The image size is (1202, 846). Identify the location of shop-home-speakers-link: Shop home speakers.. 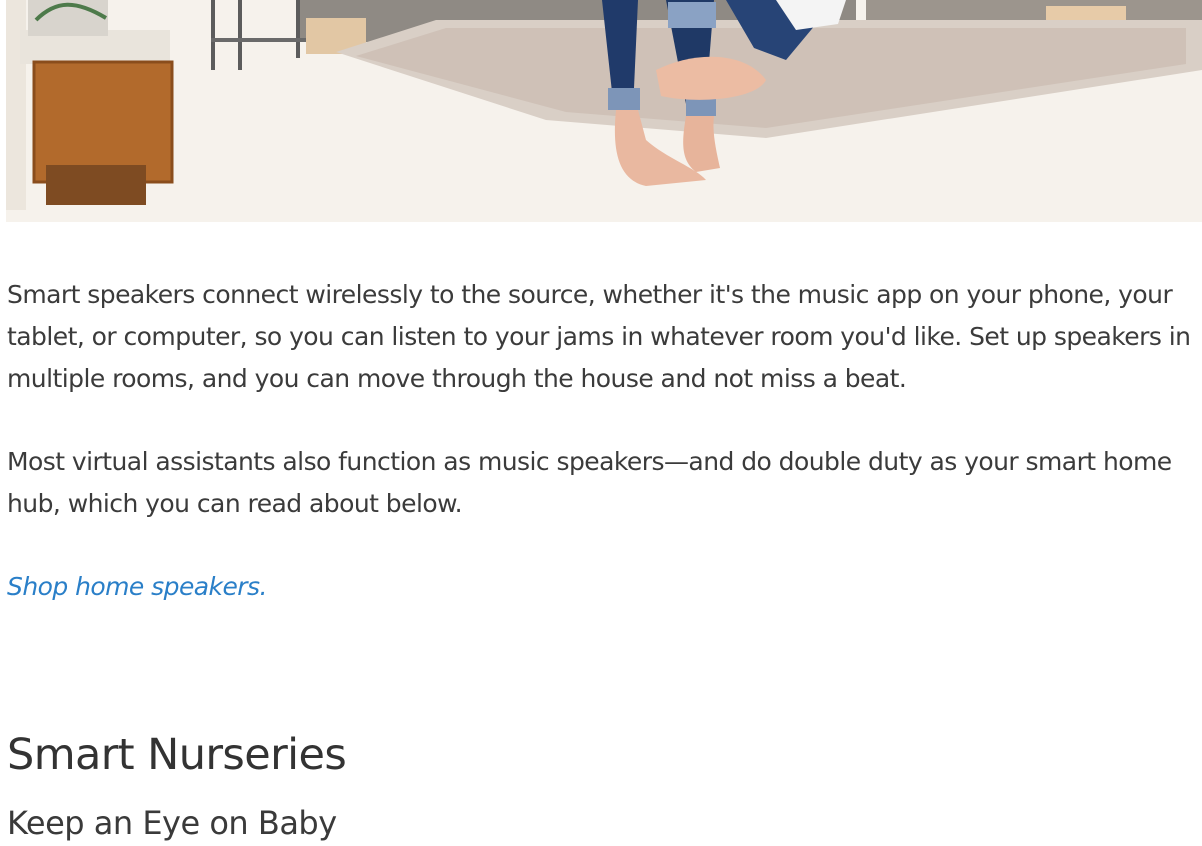
(137, 587).